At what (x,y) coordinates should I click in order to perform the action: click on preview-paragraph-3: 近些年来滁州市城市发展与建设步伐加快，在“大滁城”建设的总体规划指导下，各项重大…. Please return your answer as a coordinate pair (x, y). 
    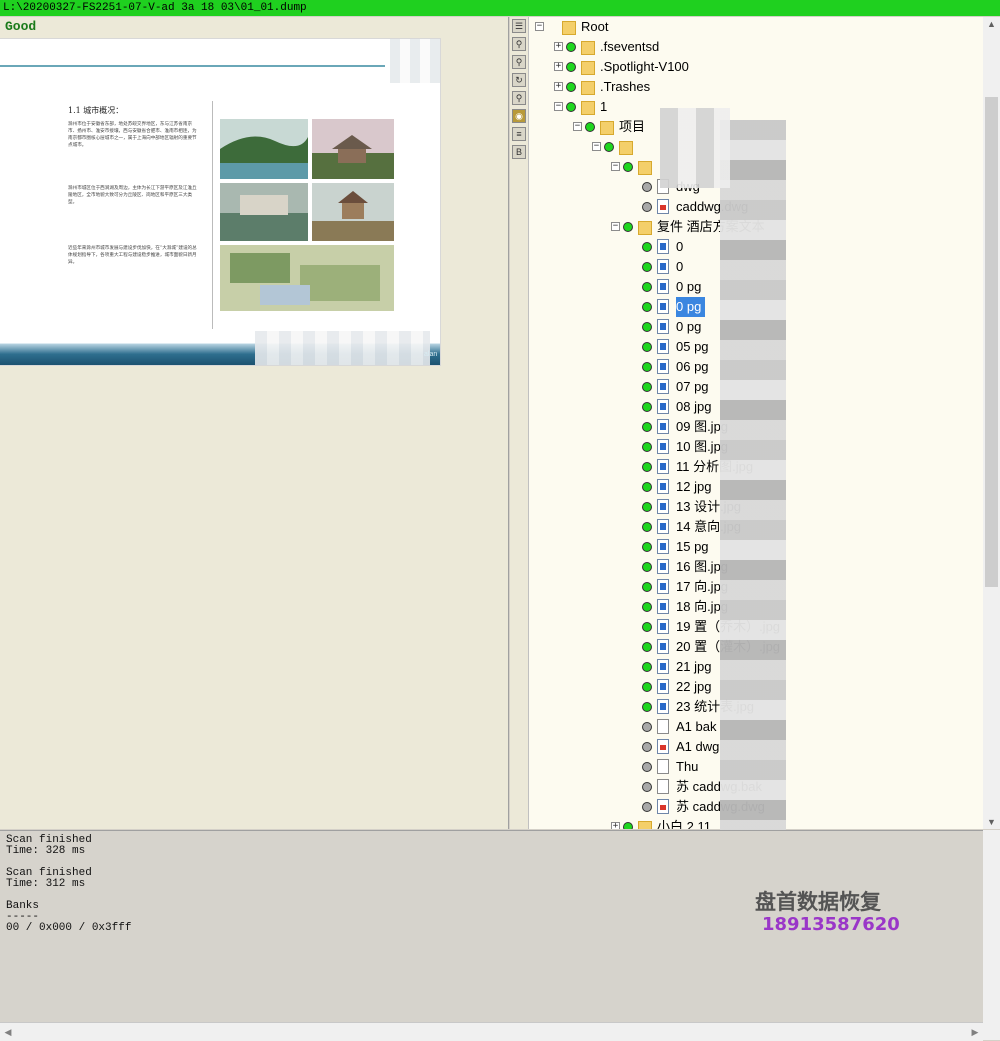
    Looking at the image, I should click on (132, 255).